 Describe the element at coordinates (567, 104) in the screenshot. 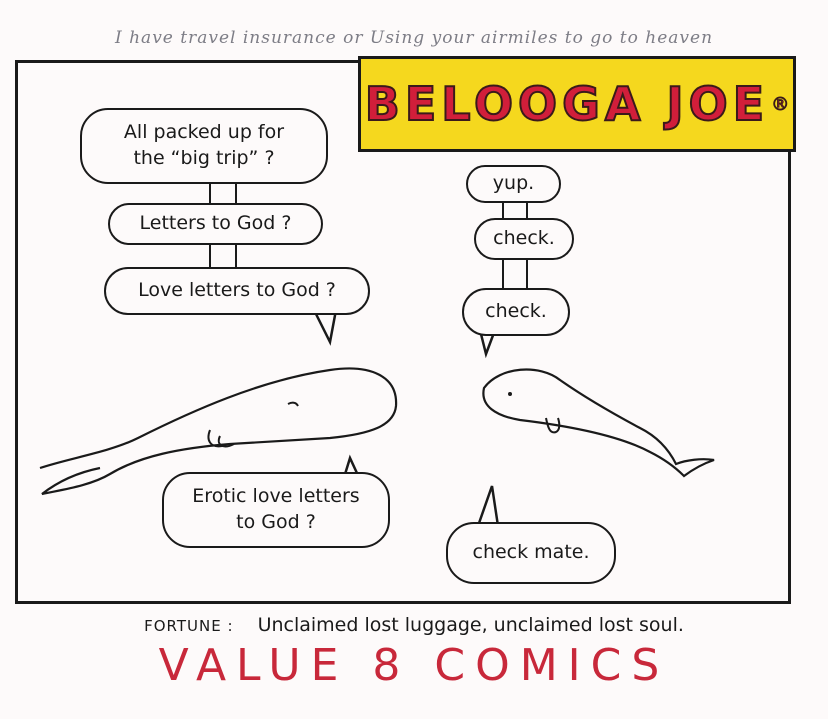

I see `comic-title: BELOOGA JOE` at that location.